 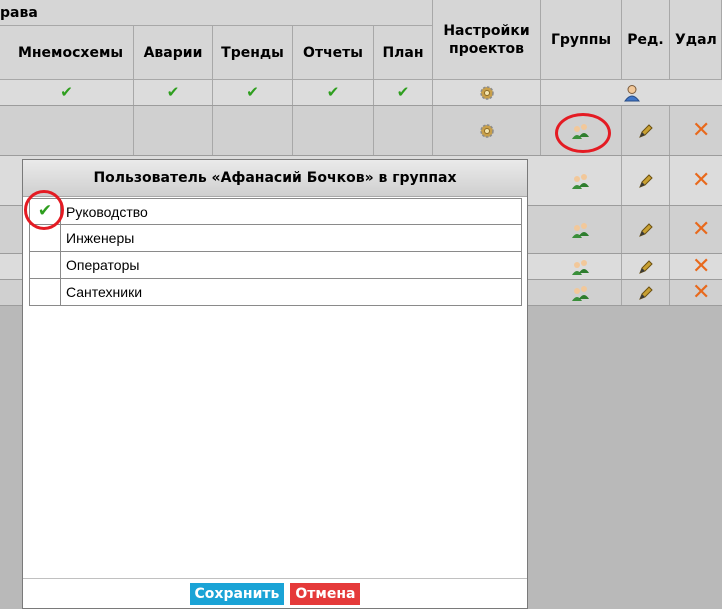 I want to click on project-settings-line1: Настройки, so click(x=486, y=30).